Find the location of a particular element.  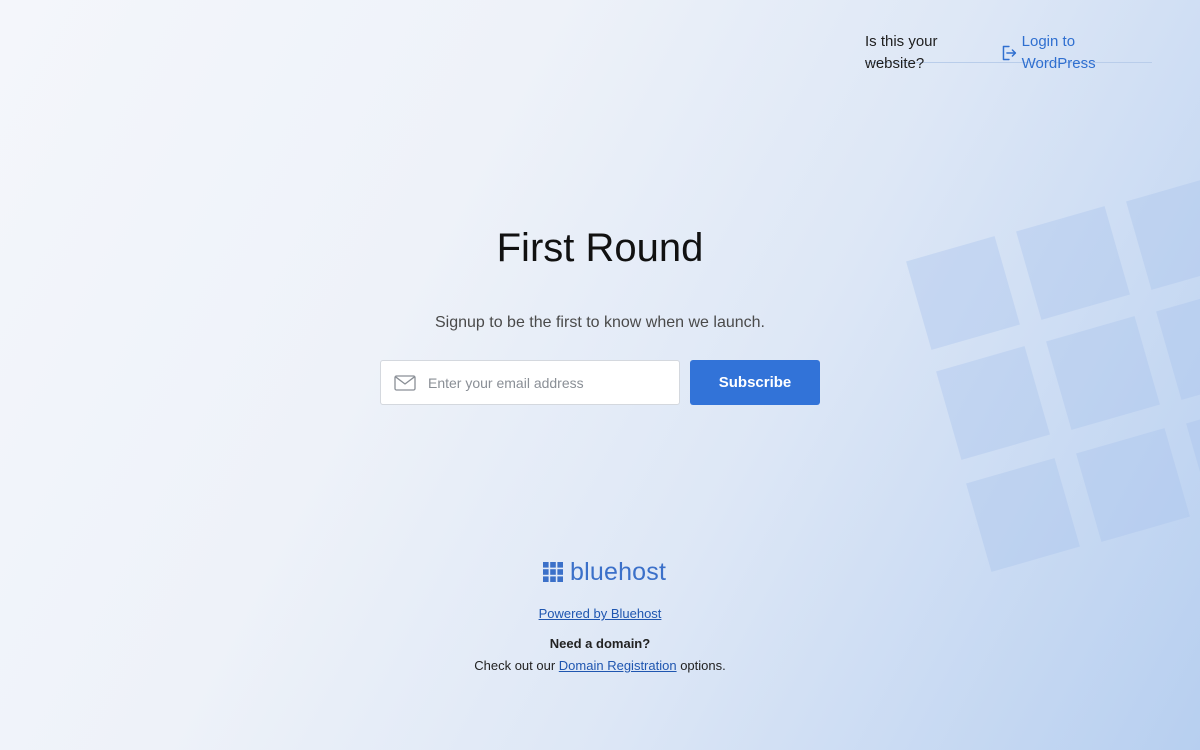

page-title: First Round is located at coordinates (600, 248).